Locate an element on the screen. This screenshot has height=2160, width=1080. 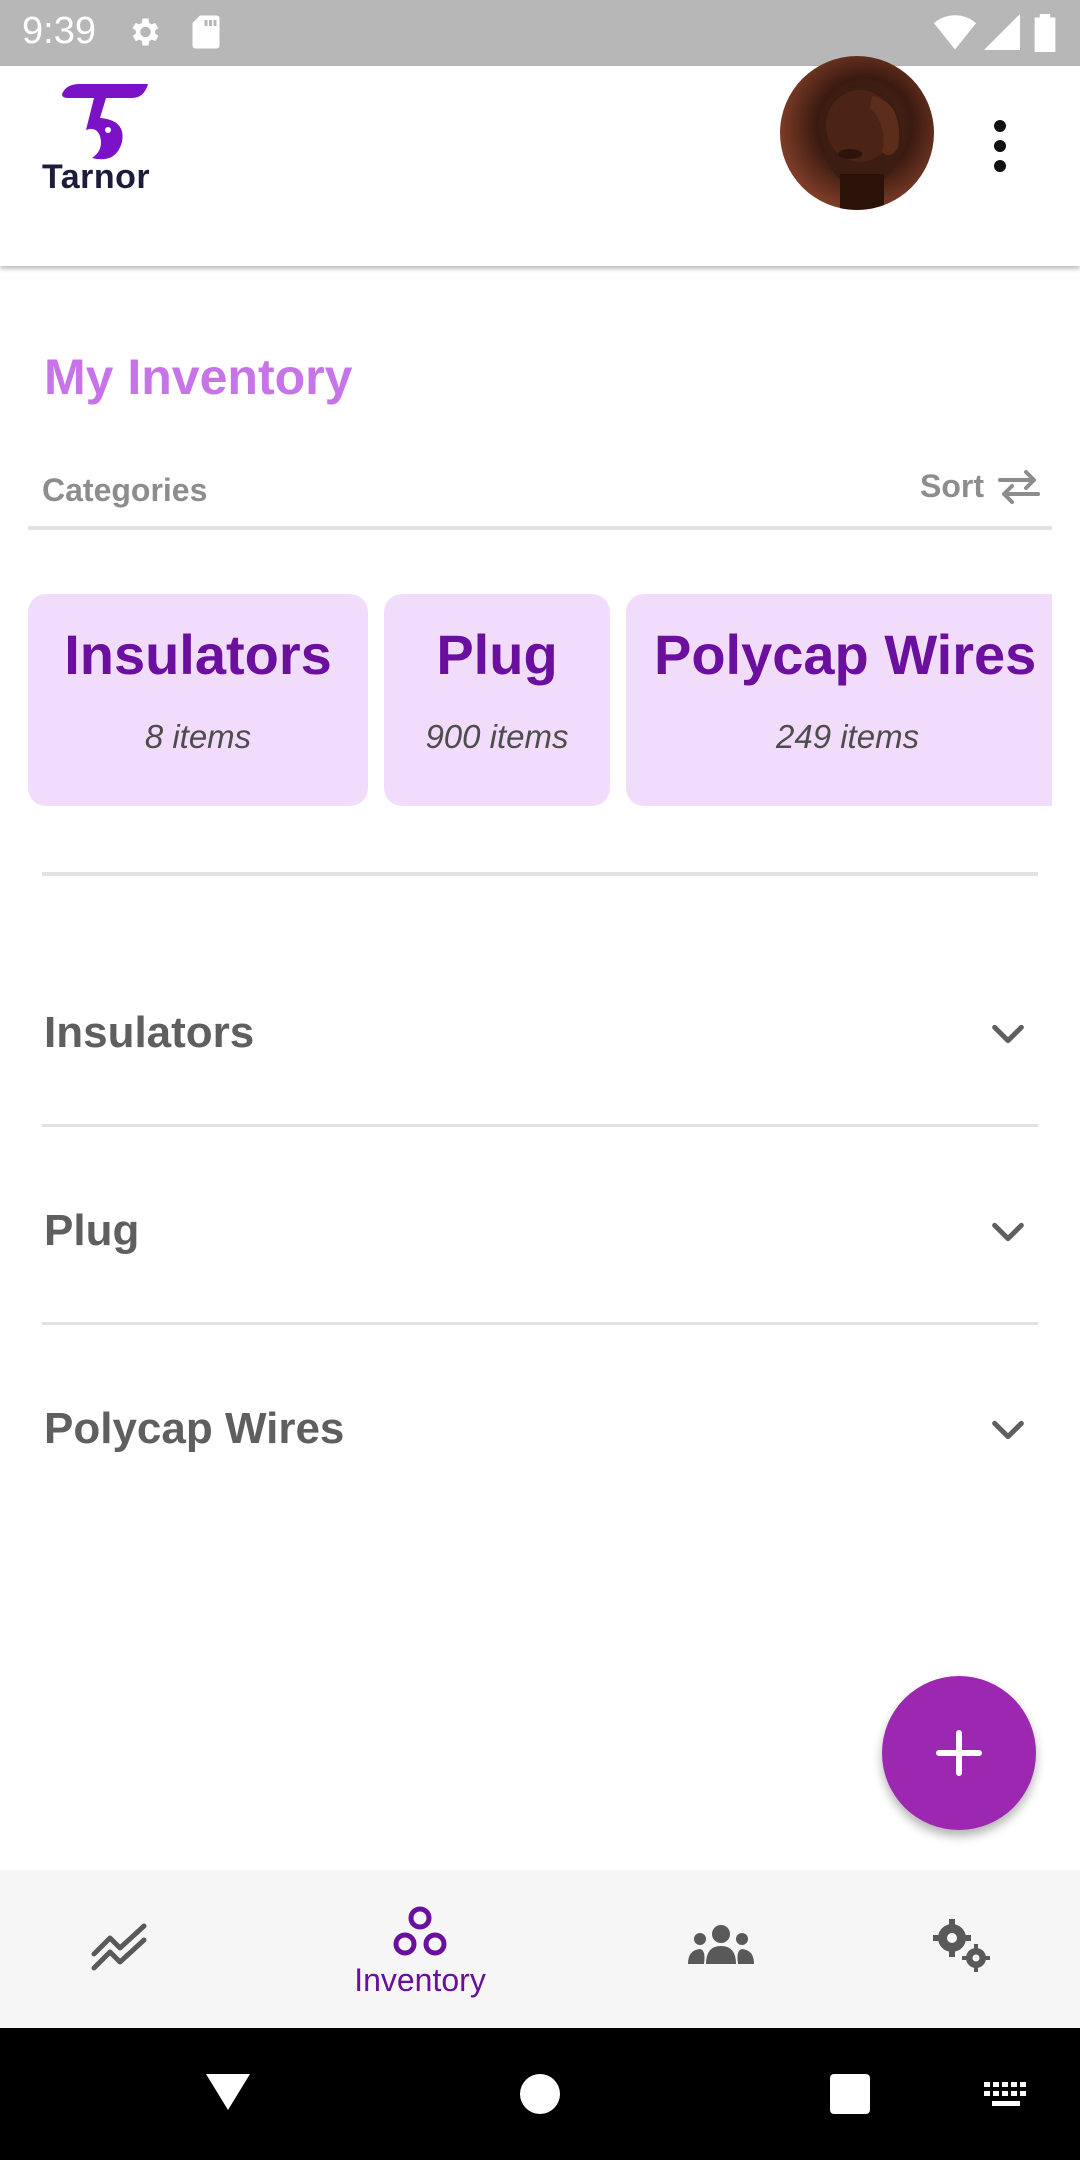
status-time: 9:39 is located at coordinates (59, 31).